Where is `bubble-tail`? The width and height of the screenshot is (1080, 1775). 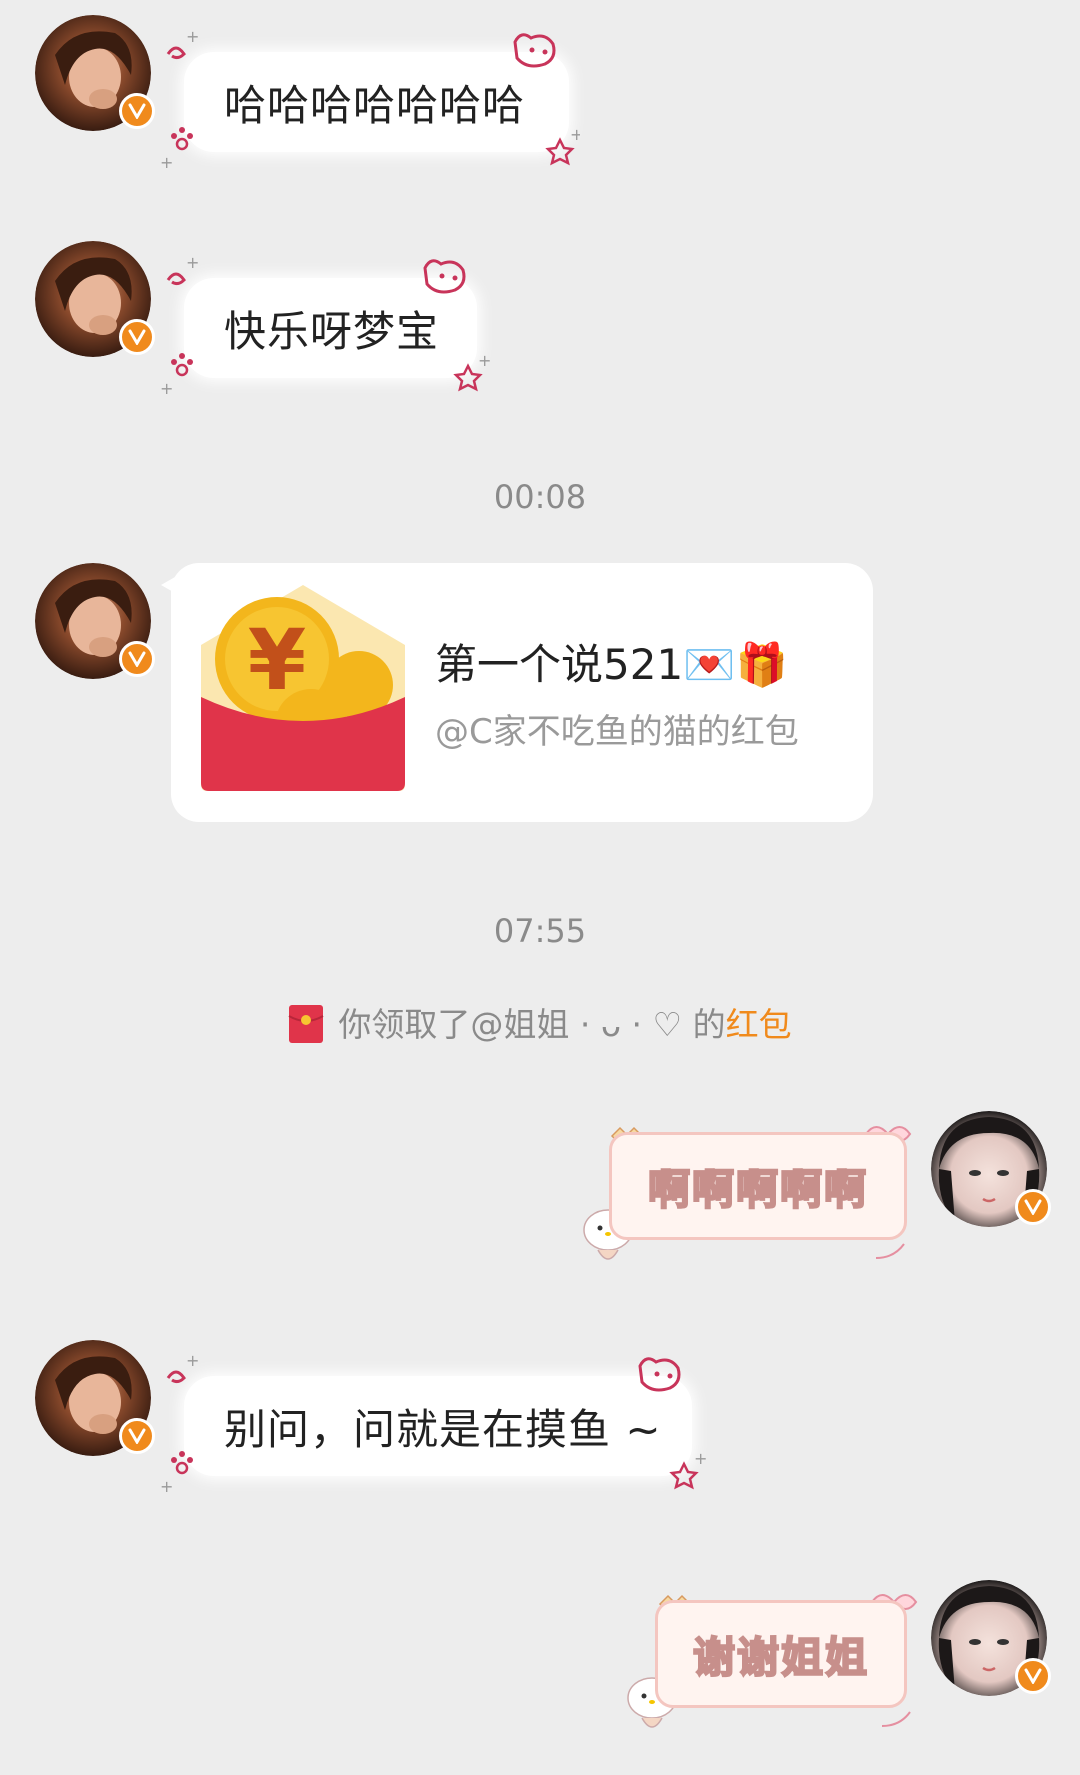 bubble-tail is located at coordinates (168, 585).